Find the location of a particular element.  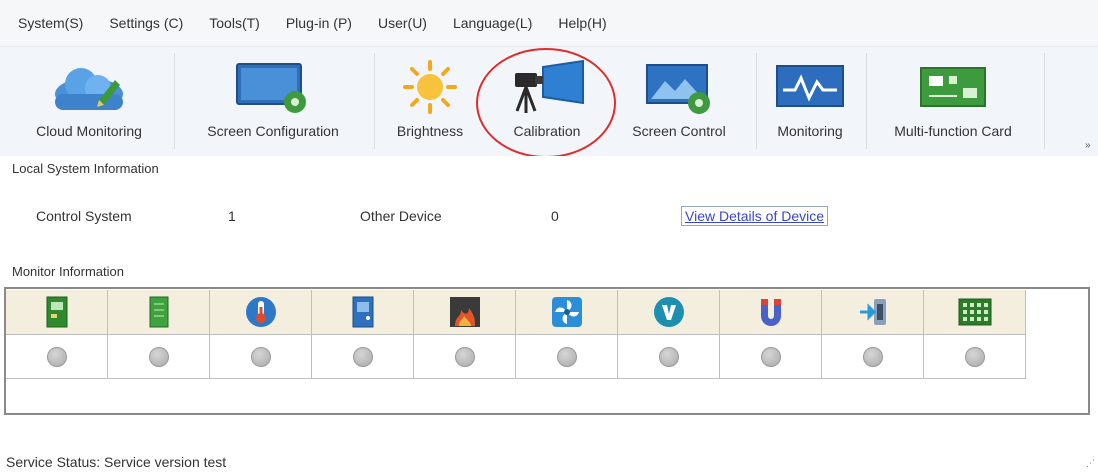

cloud-edit-icon is located at coordinates (89, 87).